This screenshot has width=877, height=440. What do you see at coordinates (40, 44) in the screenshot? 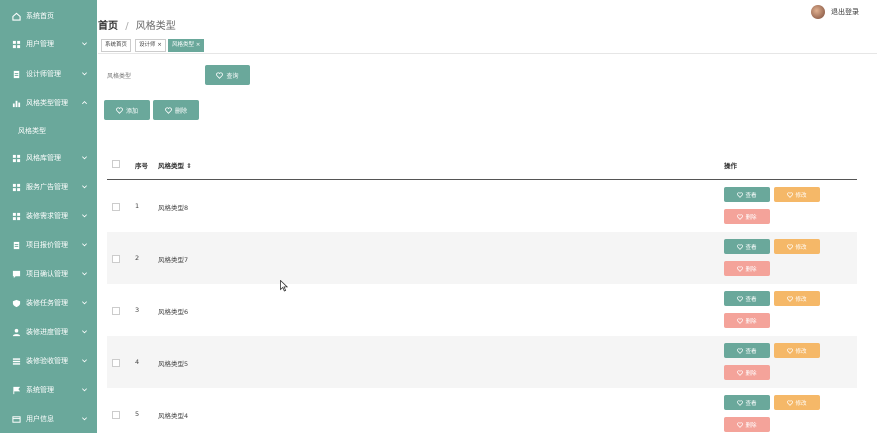
I see `sidebar-item-label: 用户管理` at bounding box center [40, 44].